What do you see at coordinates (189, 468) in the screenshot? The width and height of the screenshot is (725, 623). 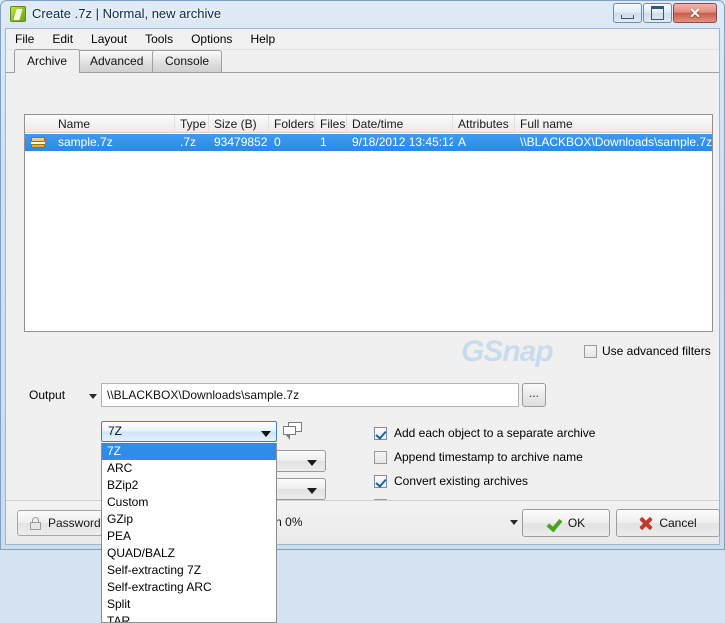 I see `format-option-arc: ARC` at bounding box center [189, 468].